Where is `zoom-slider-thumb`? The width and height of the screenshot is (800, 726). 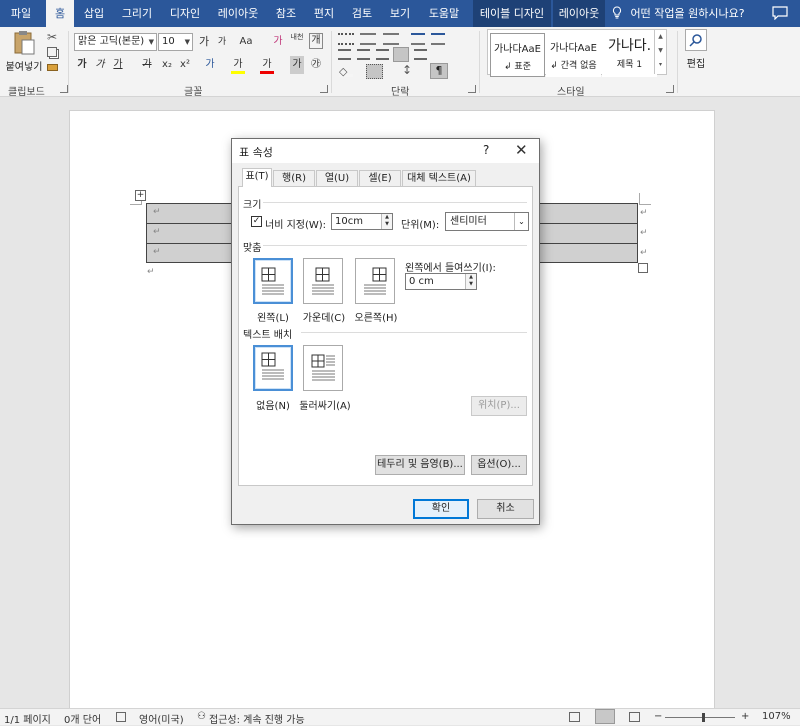
zoom-slider-thumb is located at coordinates (703, 717).